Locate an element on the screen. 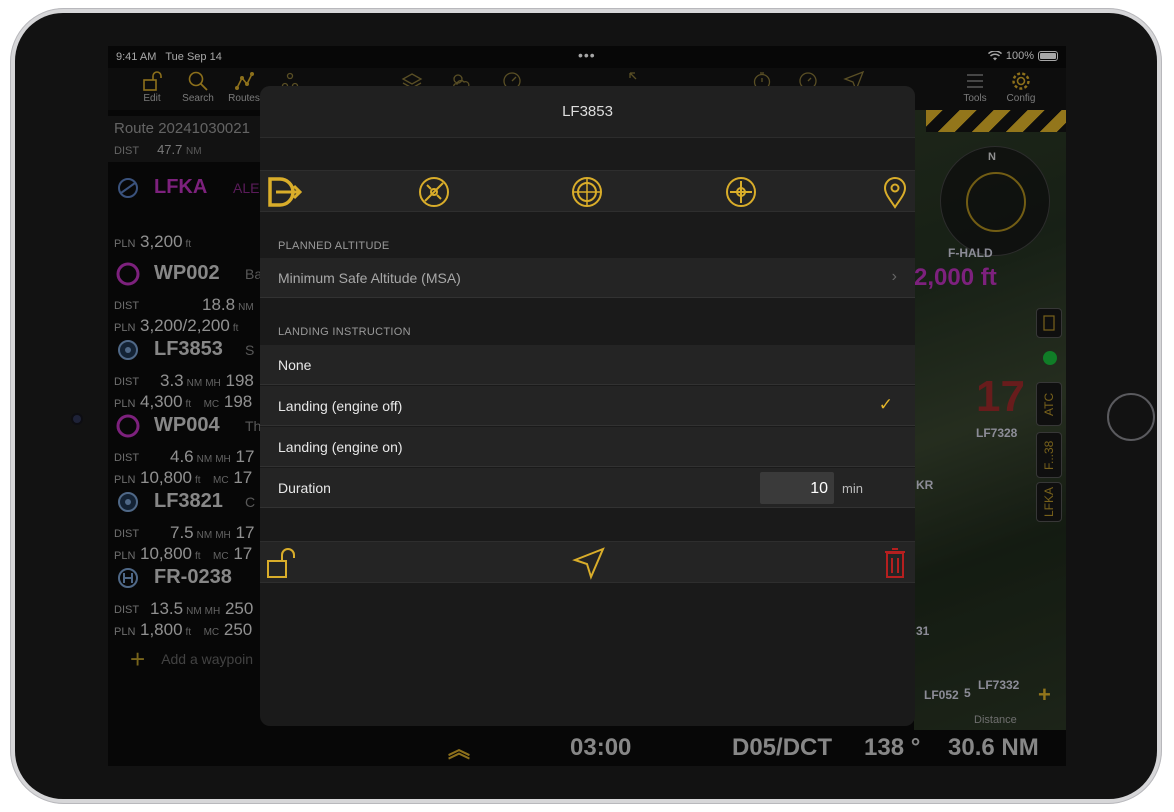 Image resolution: width=1174 pixels, height=812 pixels. modal-bottom-actions is located at coordinates (587, 562).